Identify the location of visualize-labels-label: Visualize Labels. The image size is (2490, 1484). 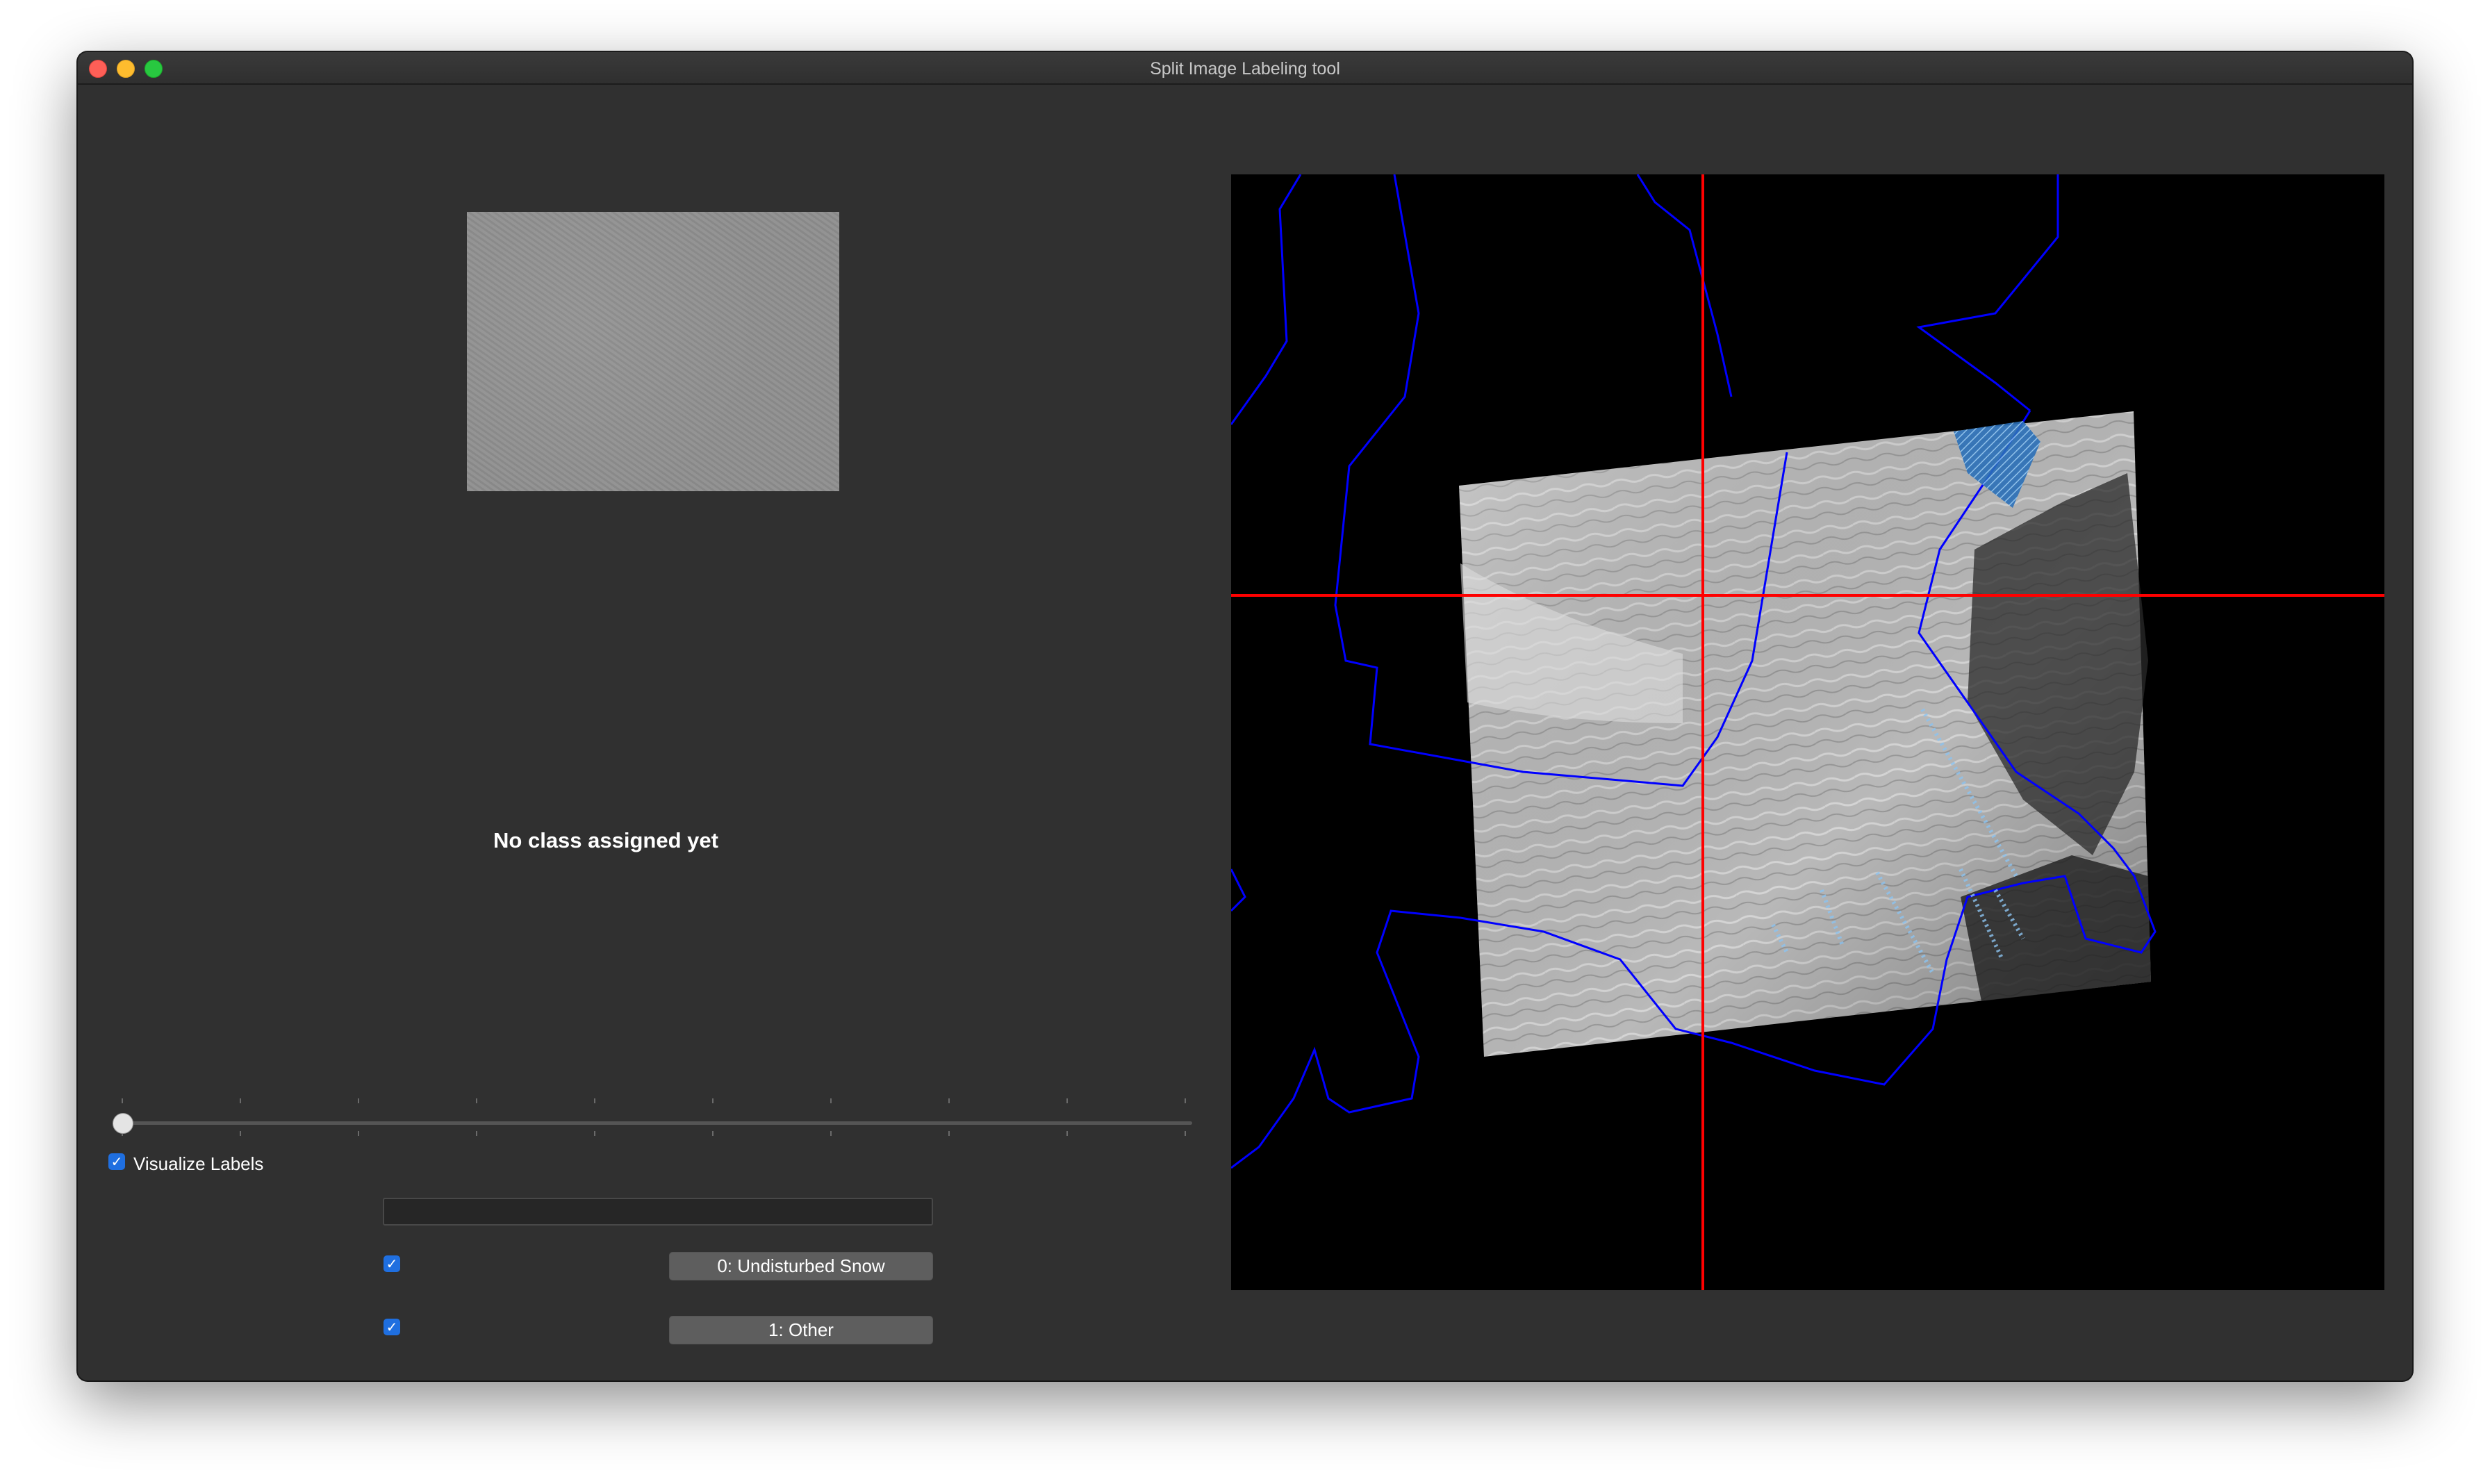
(199, 1164).